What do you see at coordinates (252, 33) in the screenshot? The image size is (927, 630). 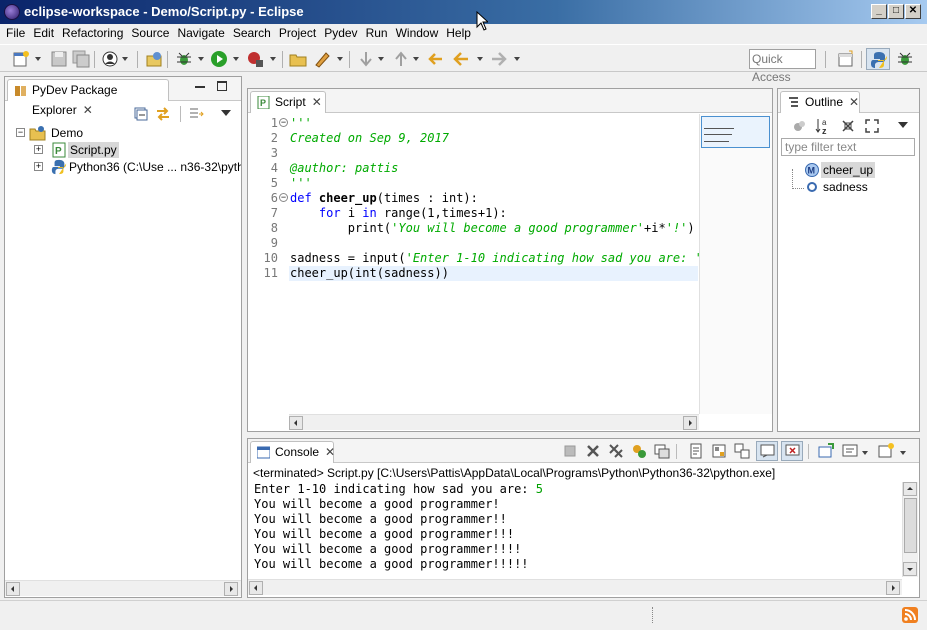 I see `menu-search: Search` at bounding box center [252, 33].